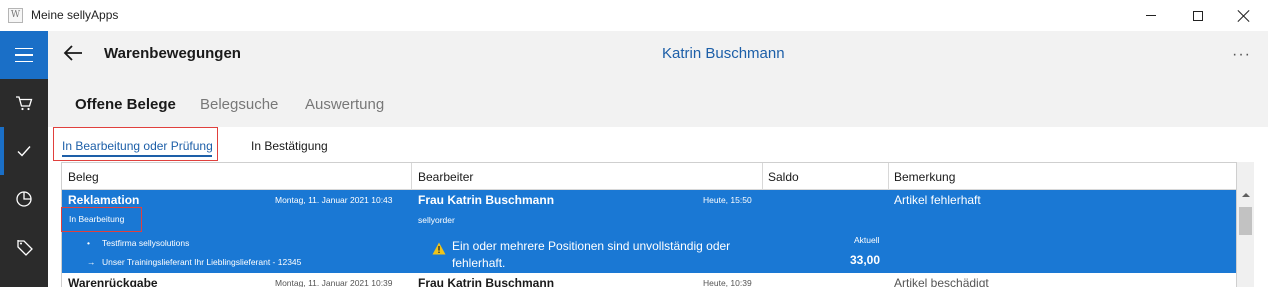  What do you see at coordinates (783, 177) in the screenshot?
I see `column-header-saldo: Saldo` at bounding box center [783, 177].